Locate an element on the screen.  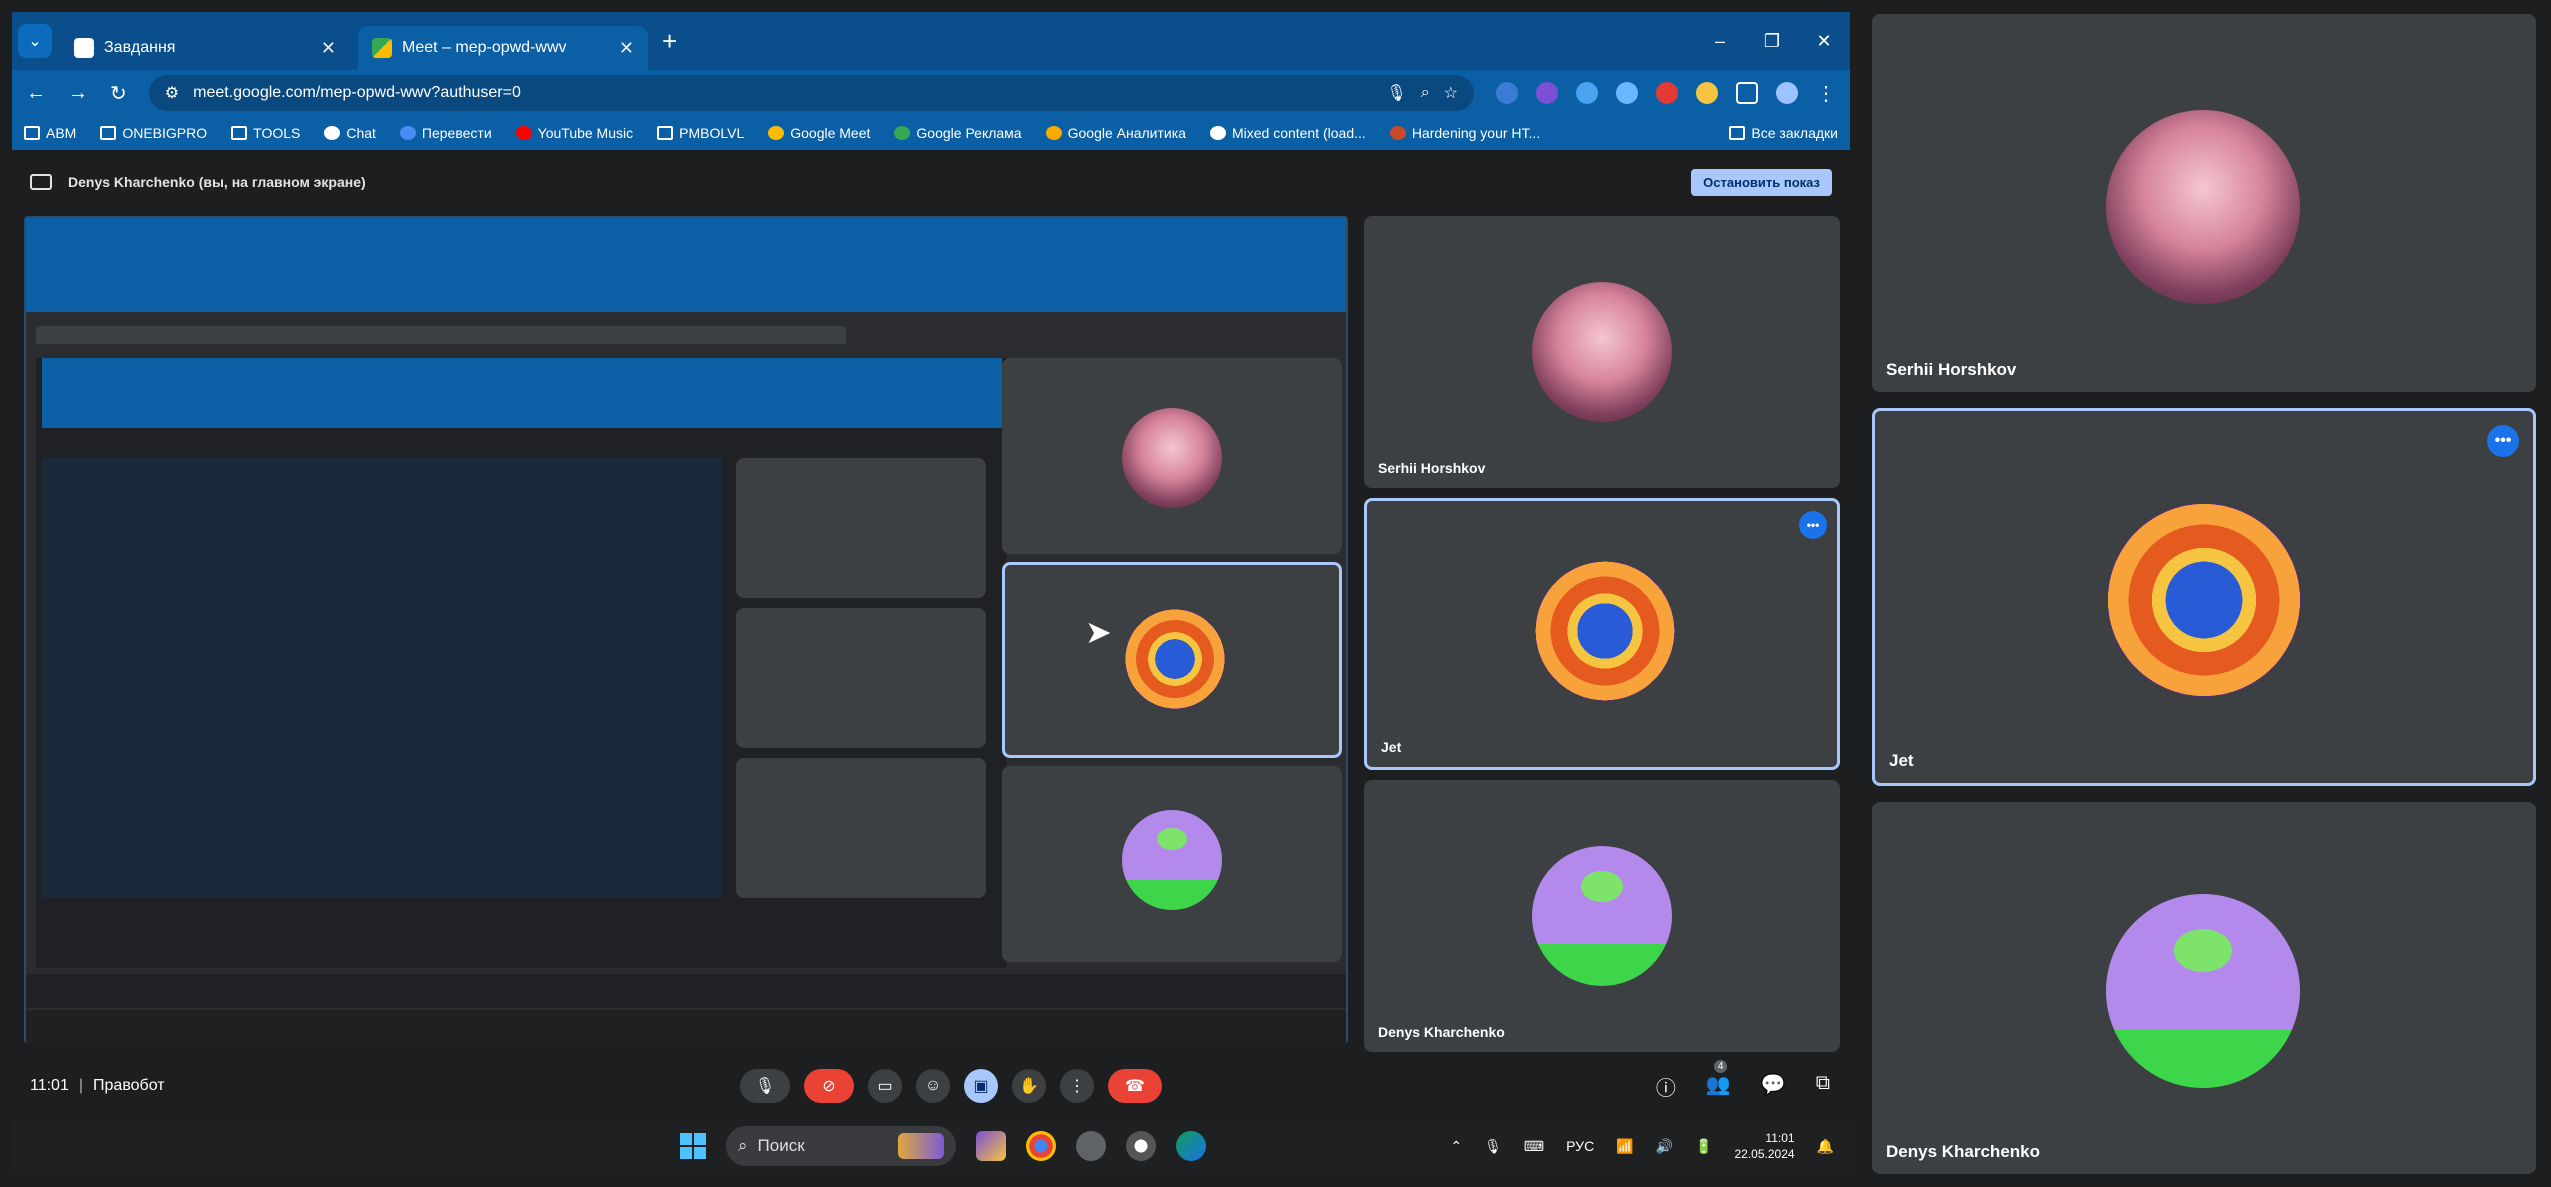
bookmark-star-icon: ☆ is located at coordinates (1451, 93).